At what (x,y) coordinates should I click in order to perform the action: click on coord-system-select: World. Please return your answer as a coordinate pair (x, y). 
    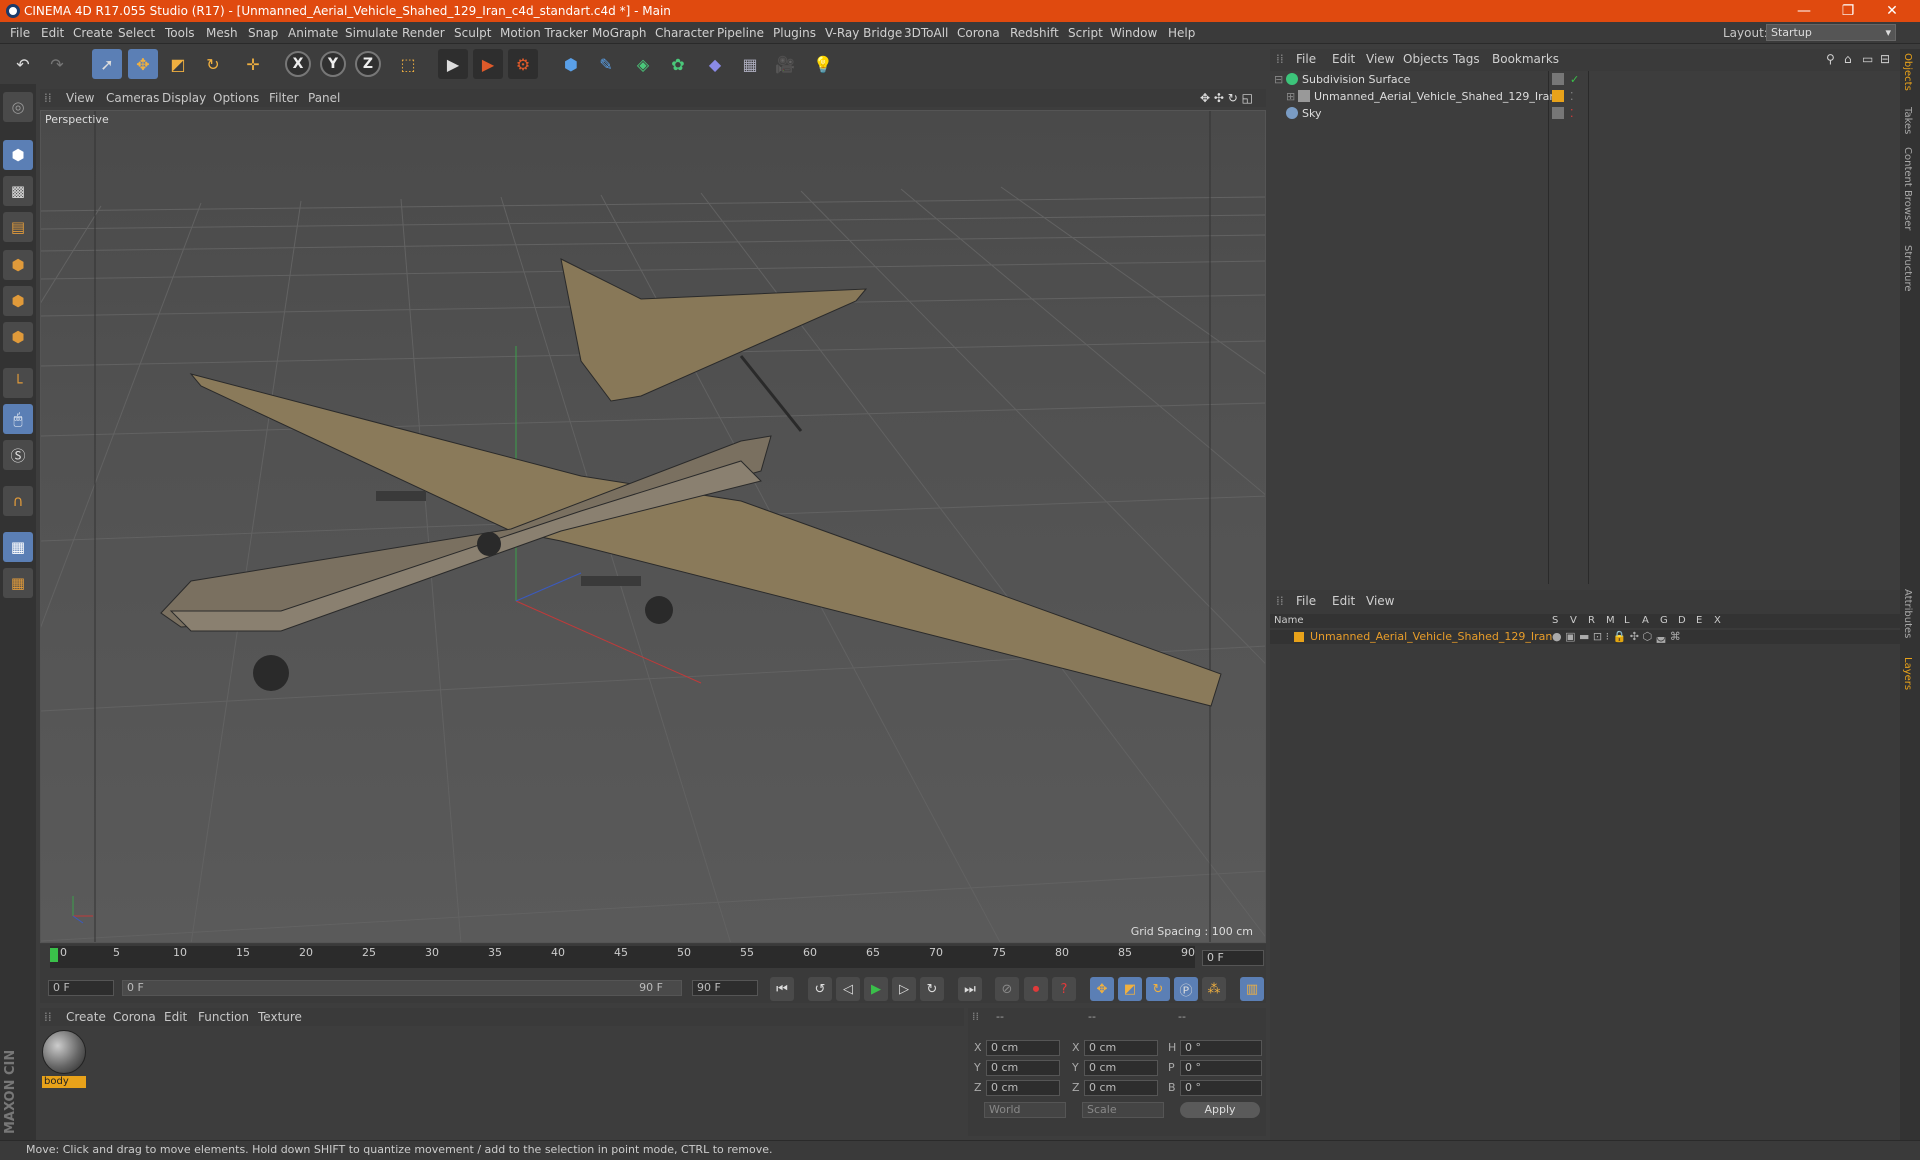
    Looking at the image, I should click on (1025, 1110).